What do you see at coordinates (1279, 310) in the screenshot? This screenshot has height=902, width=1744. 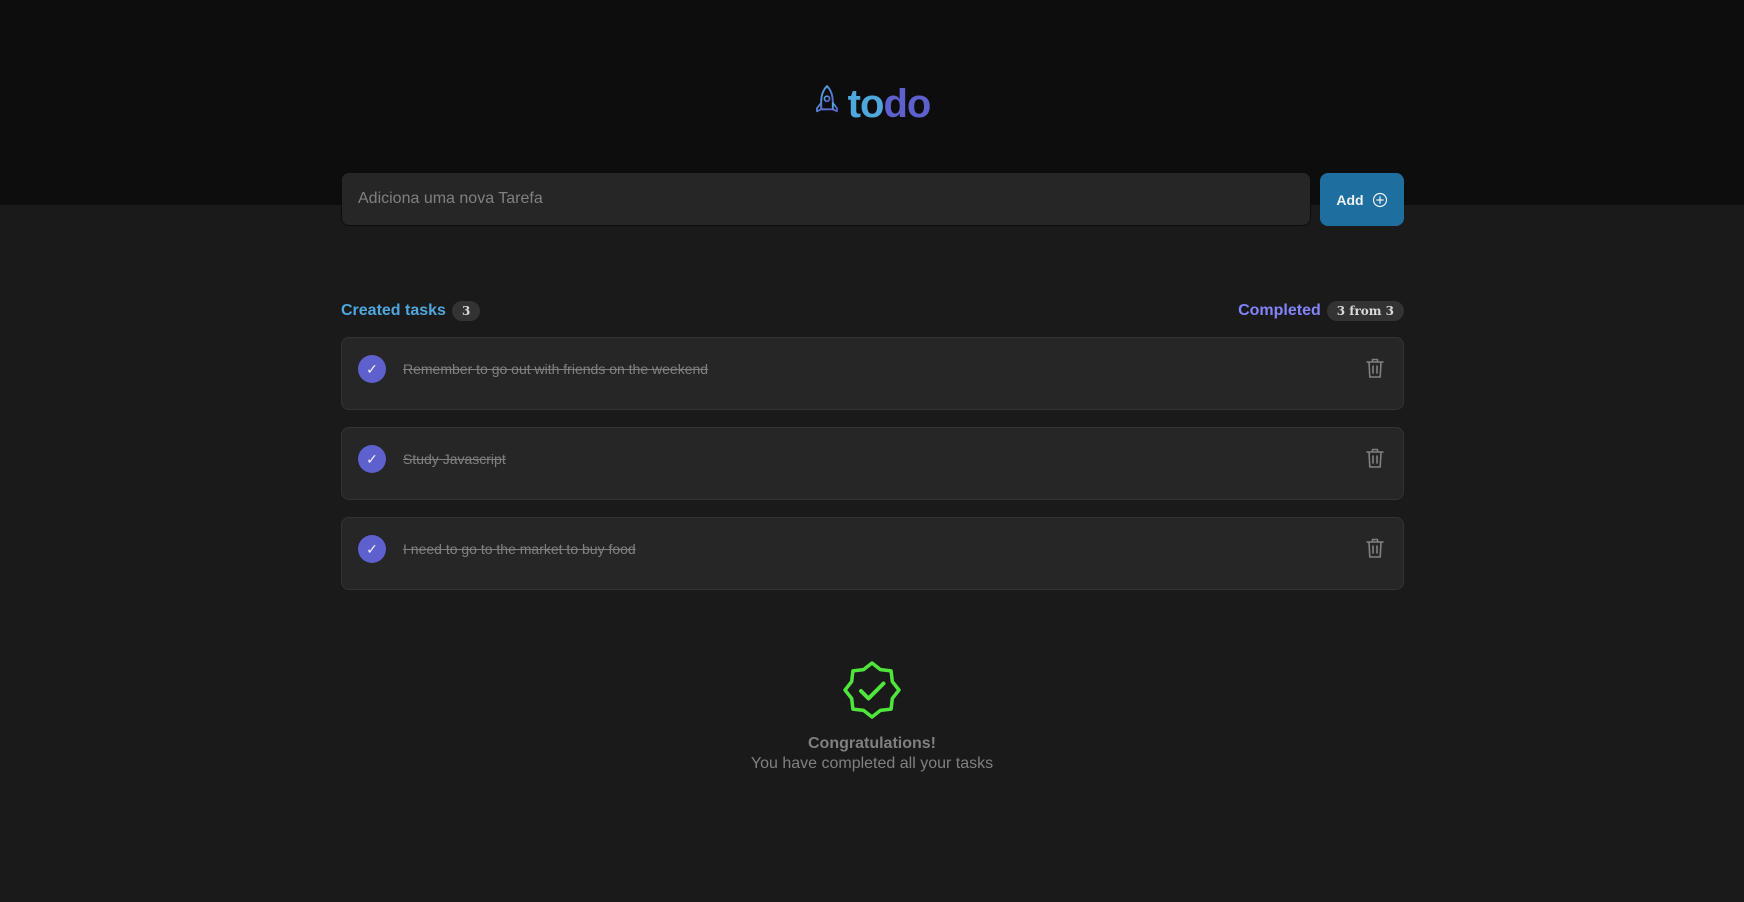 I see `completed-tasks-label: Completed` at bounding box center [1279, 310].